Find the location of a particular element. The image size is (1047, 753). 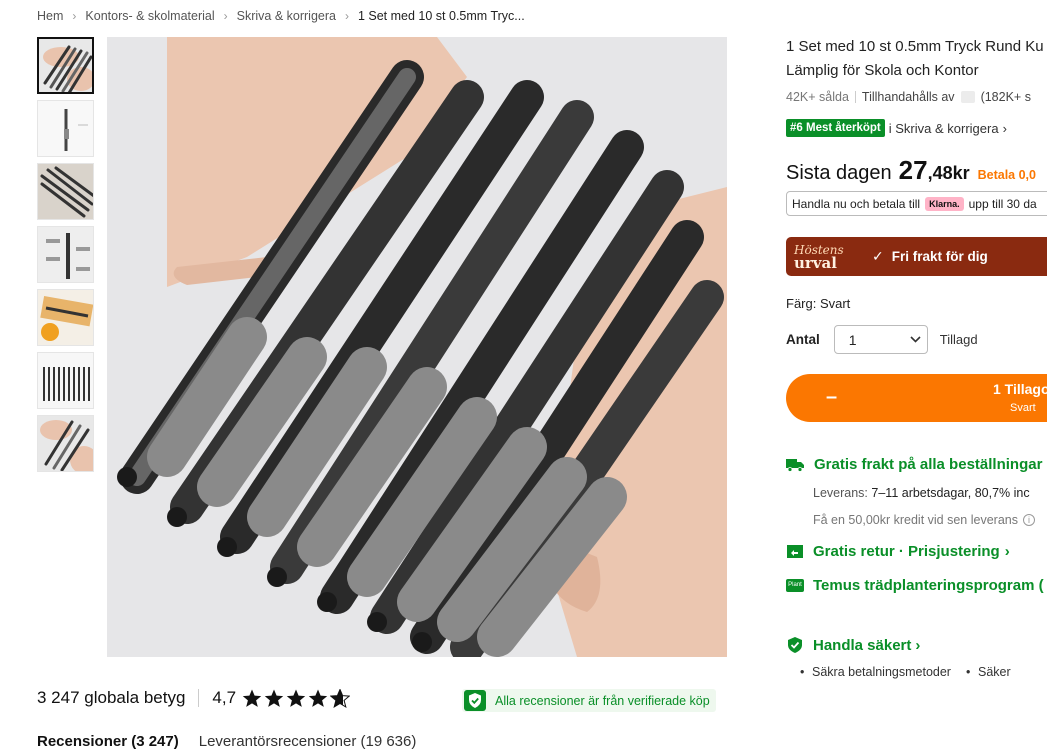

minus-icon: – is located at coordinates (834, 397).